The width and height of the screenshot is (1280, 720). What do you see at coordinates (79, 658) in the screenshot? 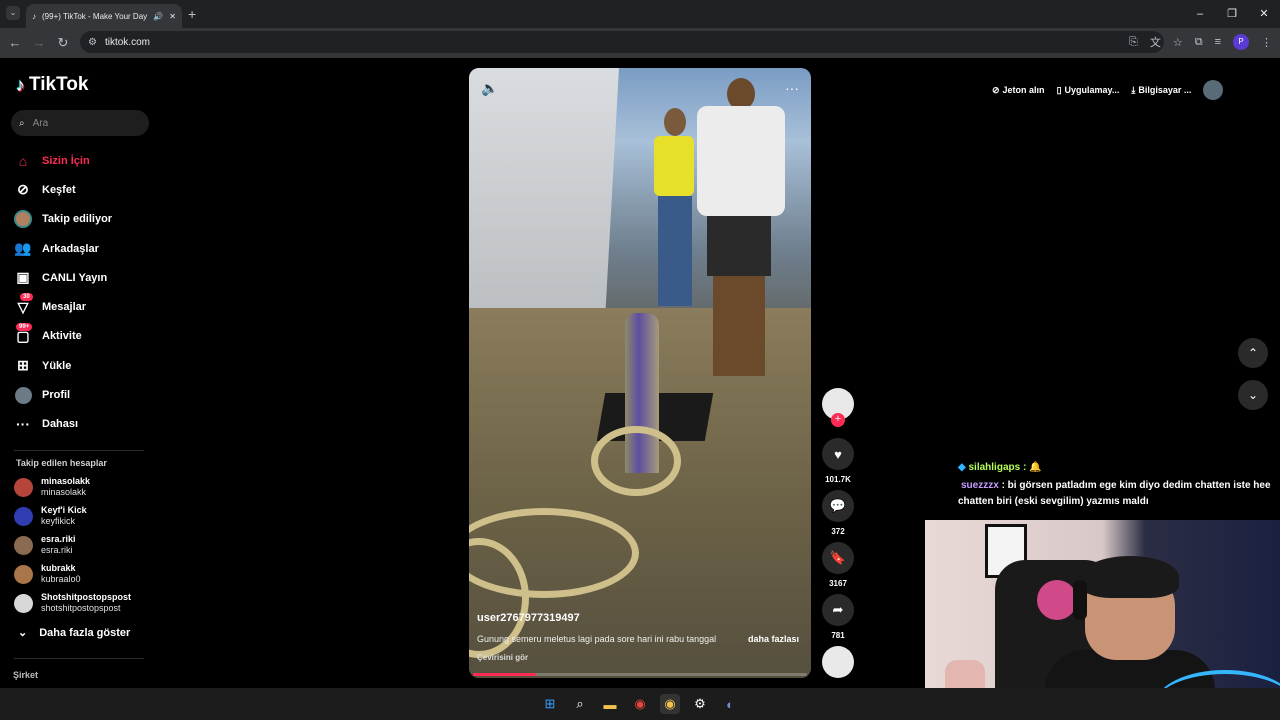
I see `divider` at bounding box center [79, 658].